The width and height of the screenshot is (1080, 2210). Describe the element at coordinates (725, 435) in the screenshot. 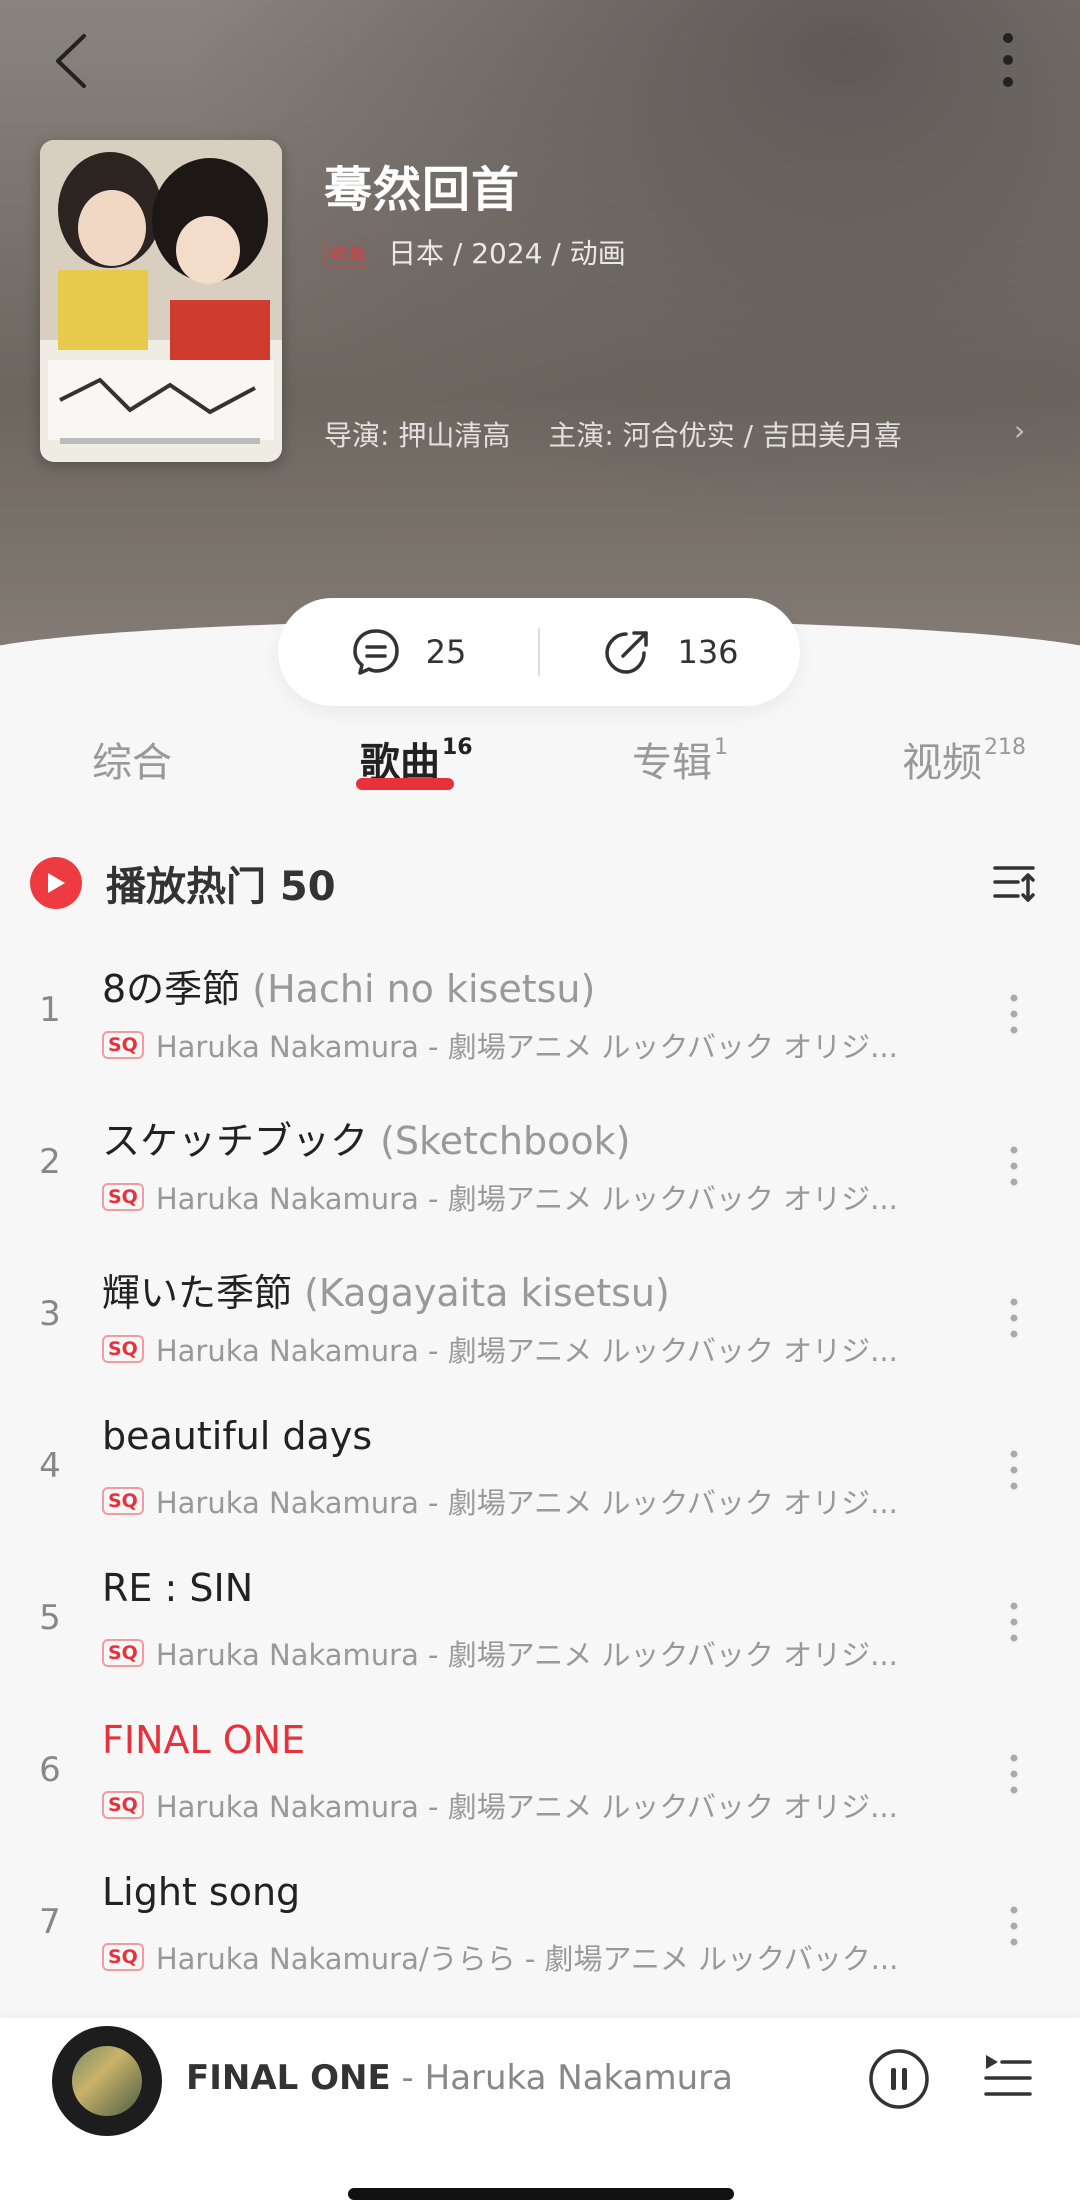

I see `cast-text: 主演: 河合优实 / 吉田美月喜` at that location.